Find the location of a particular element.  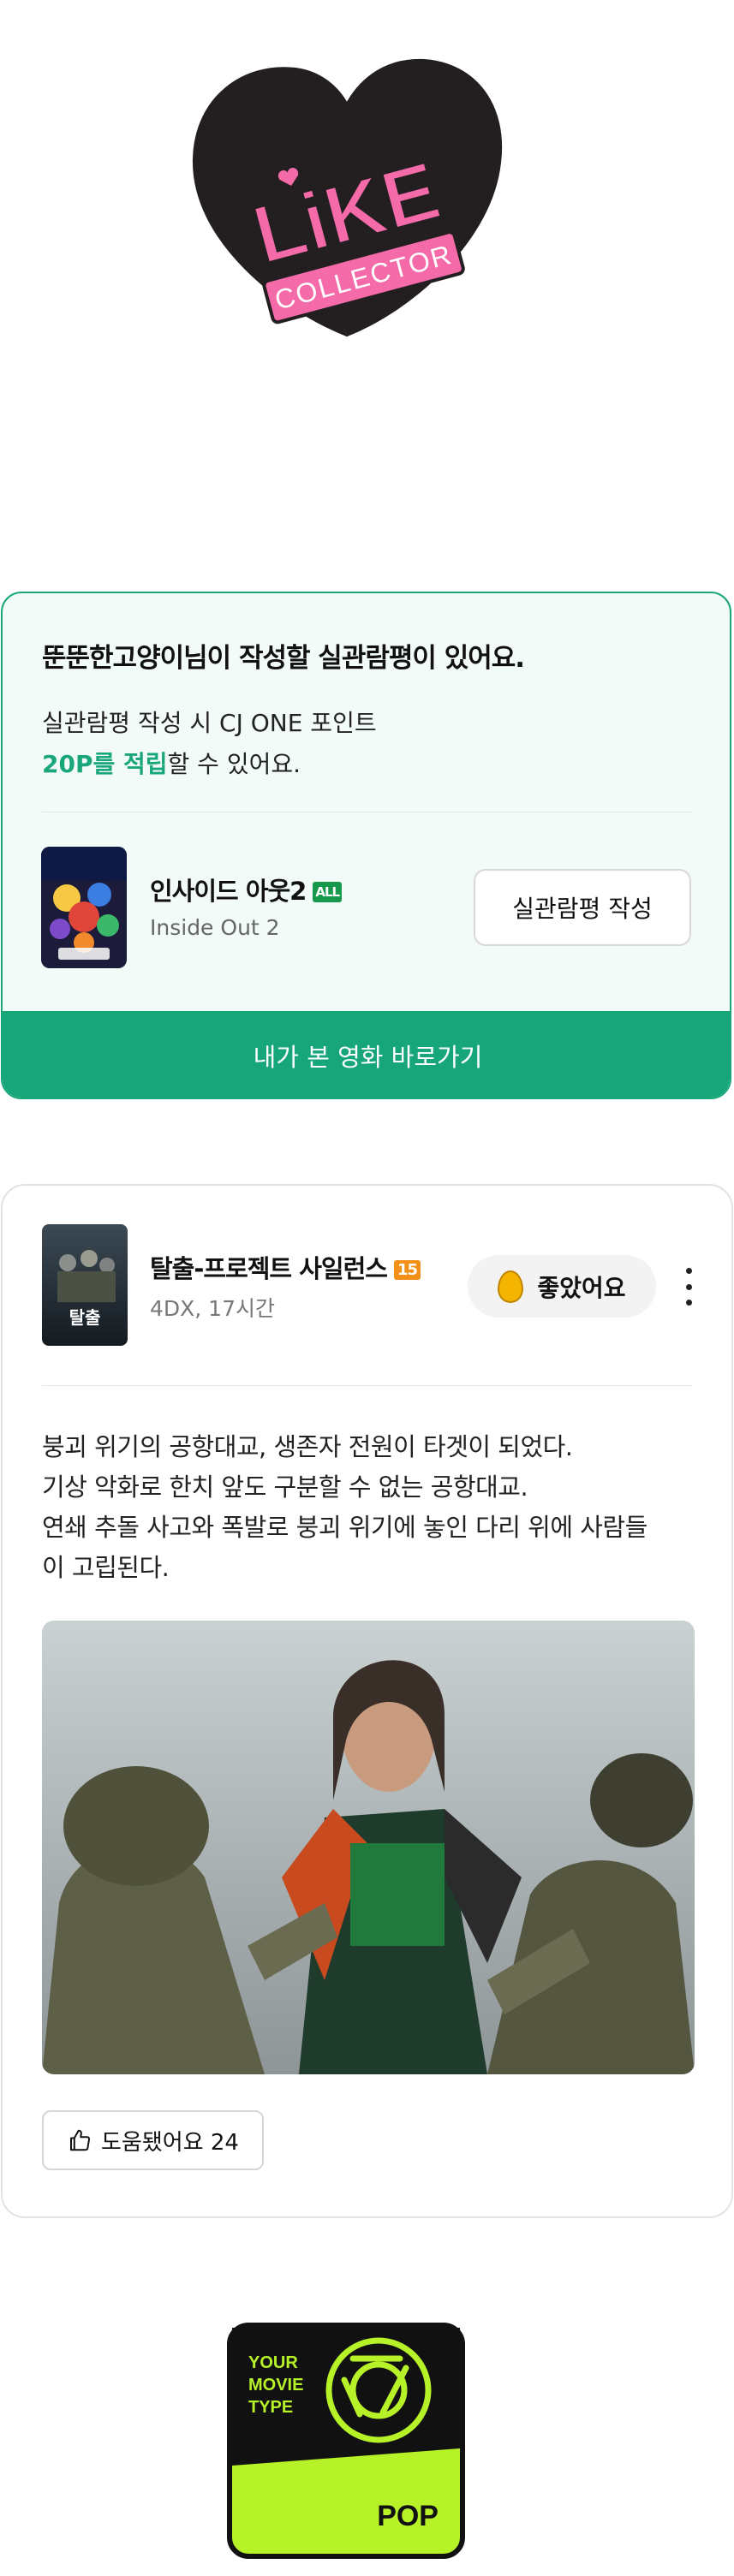

liked-label: 좋았어요 is located at coordinates (581, 1287).